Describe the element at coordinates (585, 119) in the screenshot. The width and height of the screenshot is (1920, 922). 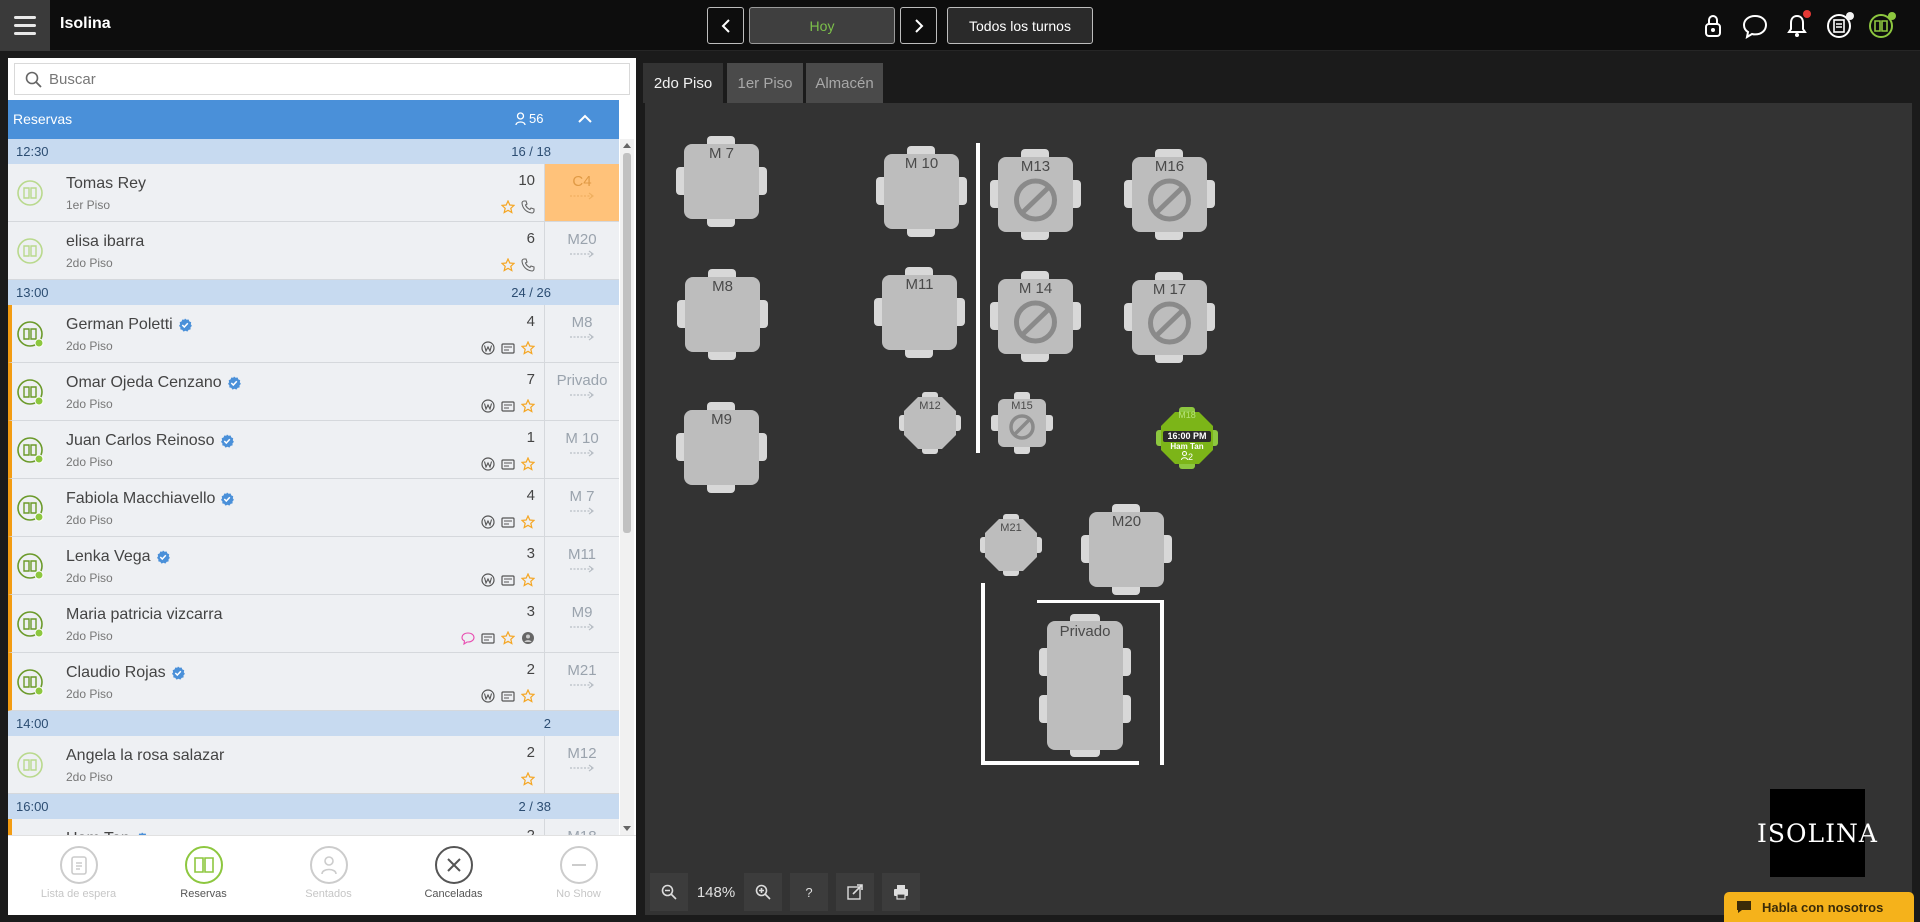
I see `chevron-up-icon` at that location.